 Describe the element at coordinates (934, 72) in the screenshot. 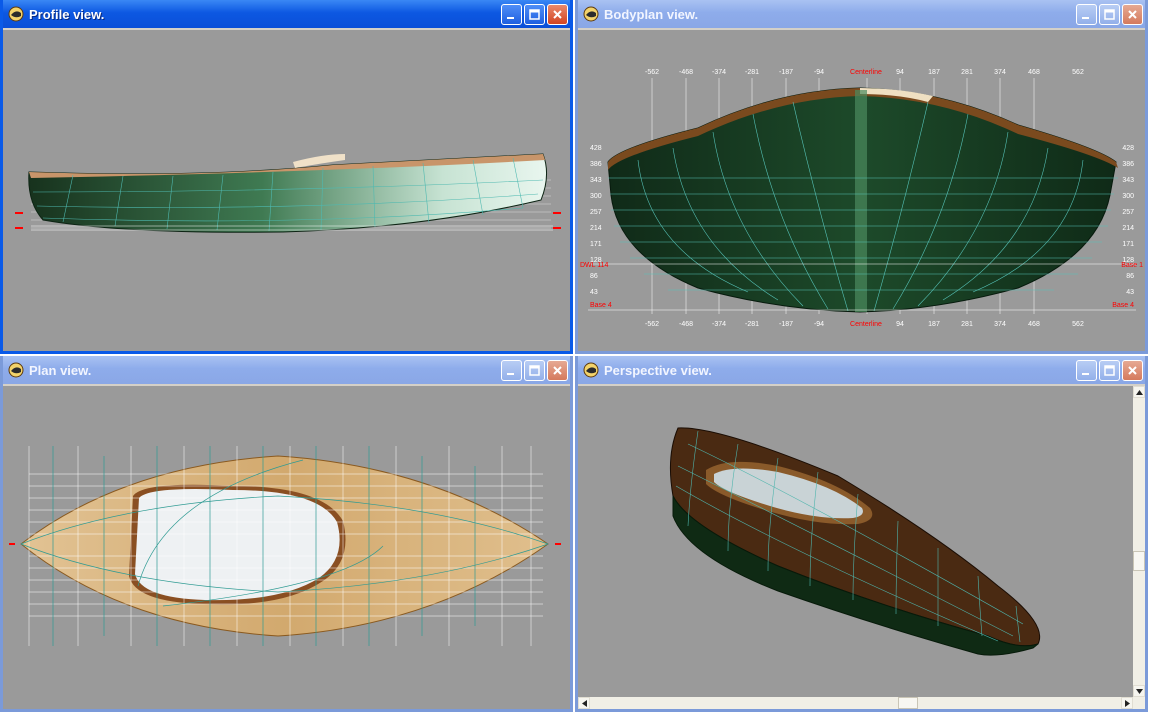

I see `top-tick-label: 187` at that location.